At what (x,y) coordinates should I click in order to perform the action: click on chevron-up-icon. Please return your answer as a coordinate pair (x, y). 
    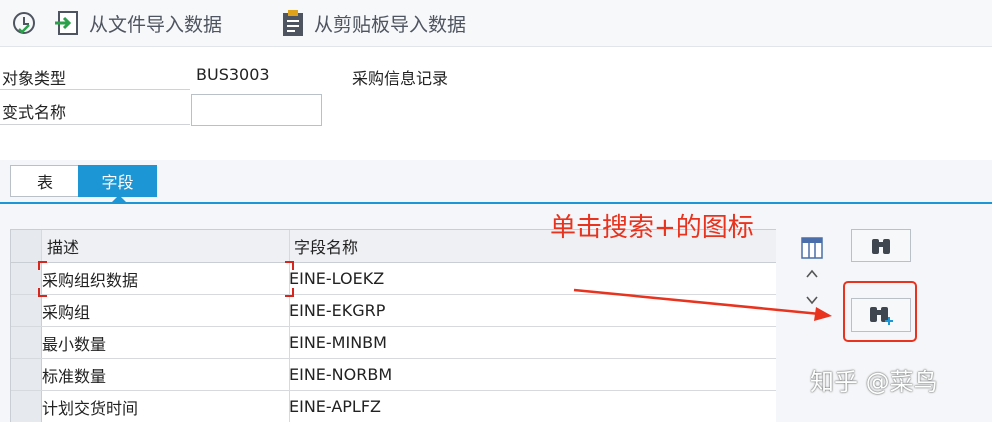
    Looking at the image, I should click on (812, 273).